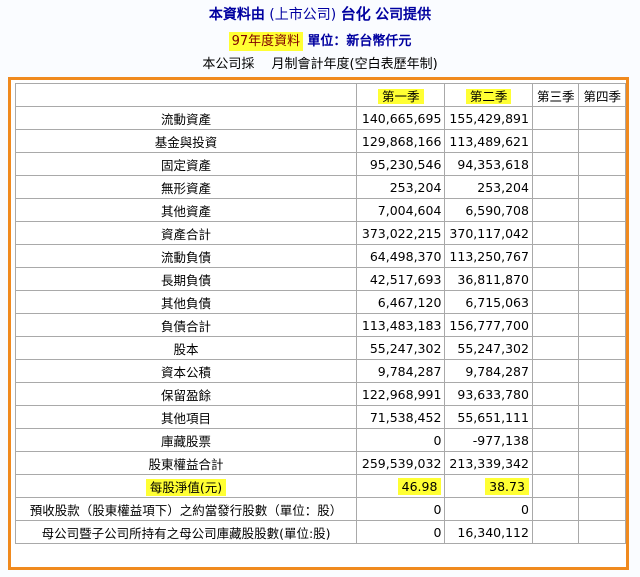 Image resolution: width=640 pixels, height=577 pixels. I want to click on q2-value: 55,651,111, so click(488, 417).